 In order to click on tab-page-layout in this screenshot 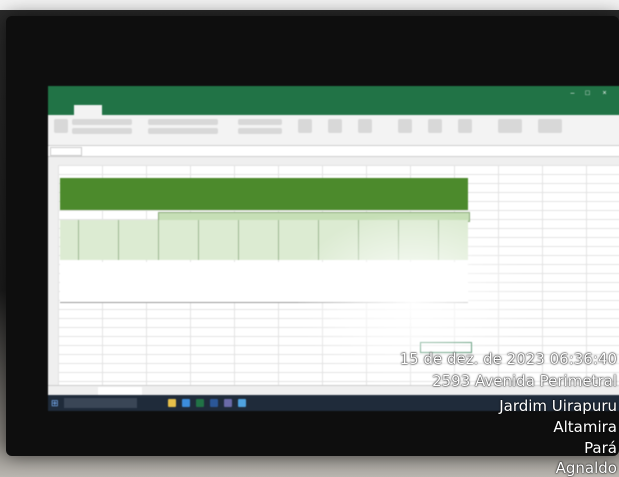, I will do `click(147, 109)`.